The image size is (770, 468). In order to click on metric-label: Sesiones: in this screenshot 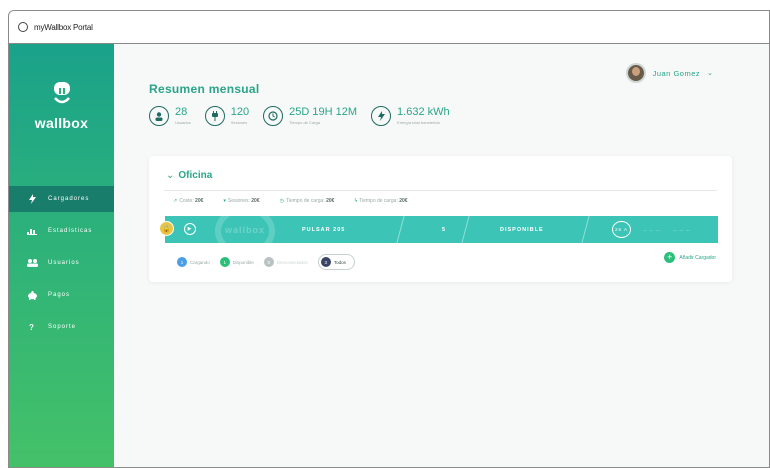, I will do `click(238, 201)`.